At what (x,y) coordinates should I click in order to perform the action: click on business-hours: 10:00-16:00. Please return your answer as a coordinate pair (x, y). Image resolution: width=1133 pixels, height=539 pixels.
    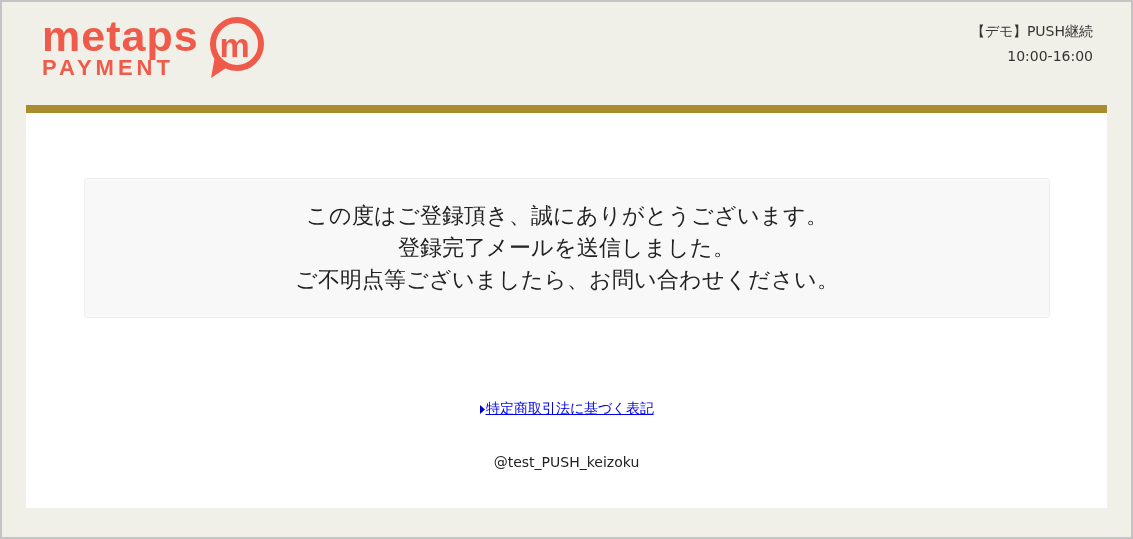
    Looking at the image, I should click on (1050, 56).